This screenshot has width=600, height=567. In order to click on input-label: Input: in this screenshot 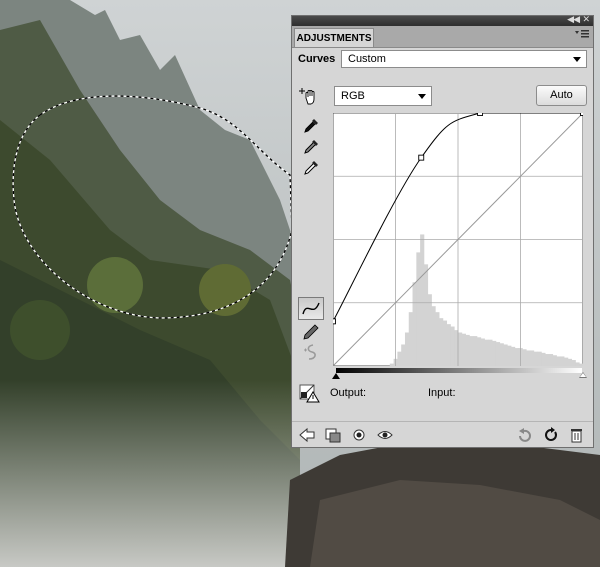, I will do `click(442, 393)`.